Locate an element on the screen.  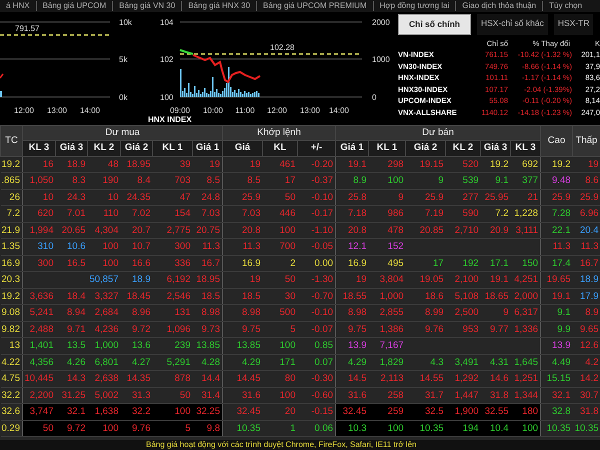
table-cell: 18.5 is located at coordinates (251, 296).